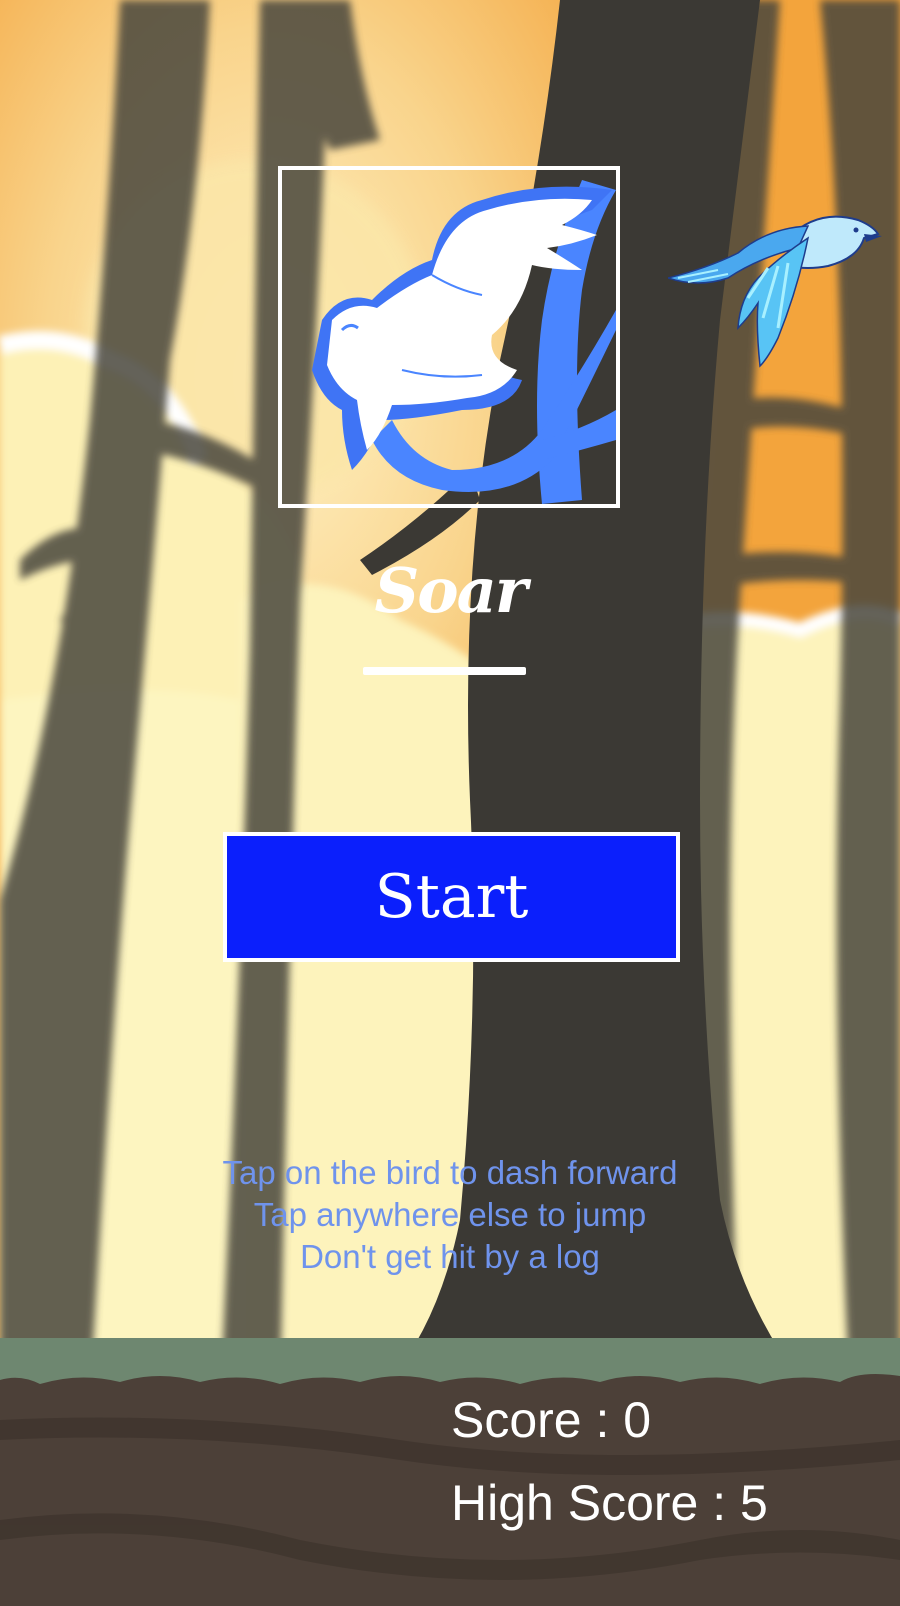 This screenshot has height=1606, width=900. Describe the element at coordinates (451, 590) in the screenshot. I see `game-title: Soar` at that location.